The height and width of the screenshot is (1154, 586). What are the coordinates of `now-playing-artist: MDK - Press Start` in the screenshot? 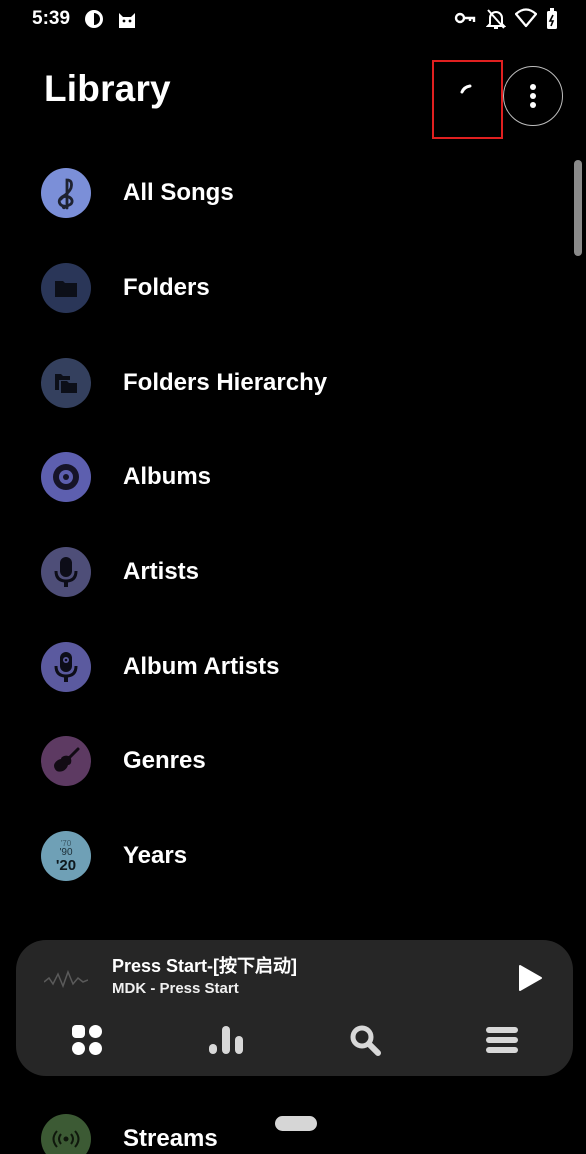 It's located at (175, 988).